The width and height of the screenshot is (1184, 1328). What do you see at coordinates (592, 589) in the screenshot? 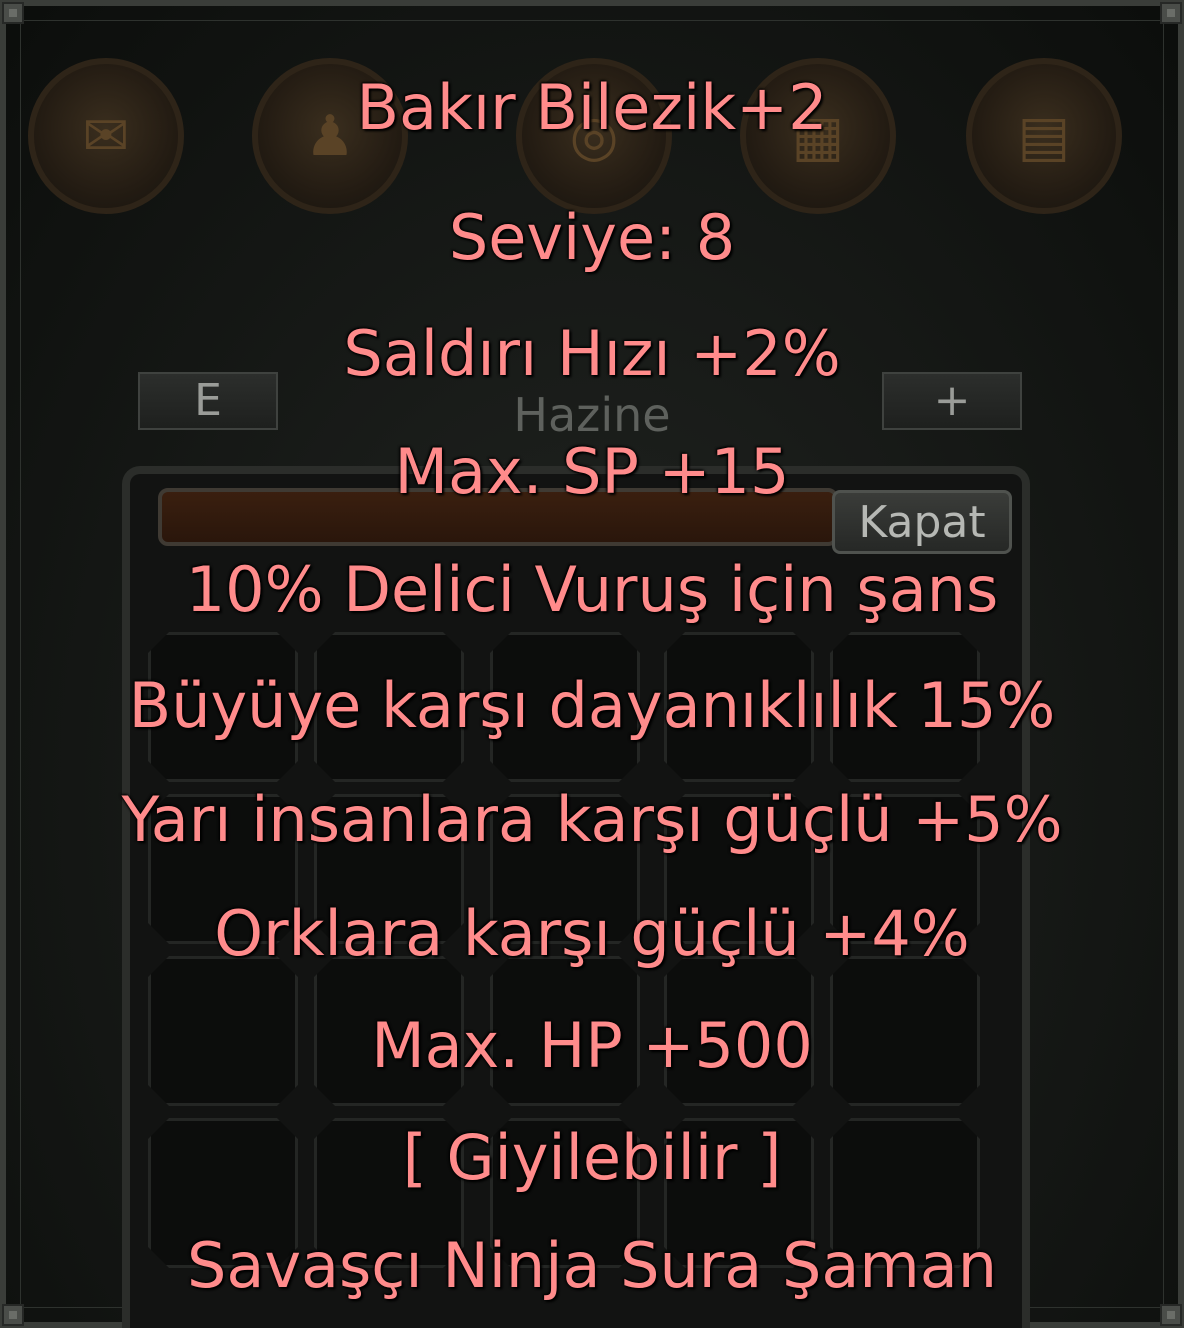
I see `attribute-line: 10% Delici Vuruş için şans` at bounding box center [592, 589].